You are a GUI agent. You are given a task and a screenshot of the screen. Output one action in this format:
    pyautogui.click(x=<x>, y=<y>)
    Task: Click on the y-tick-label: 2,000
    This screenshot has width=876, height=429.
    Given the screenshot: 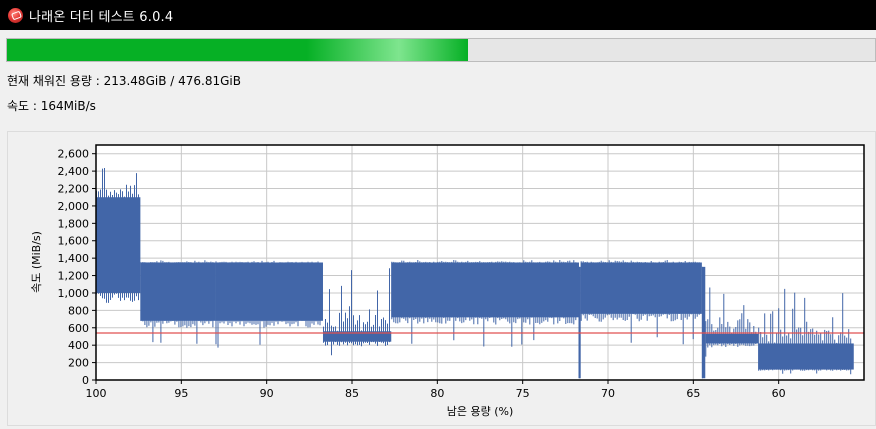 What is the action you would take?
    pyautogui.click(x=74, y=206)
    